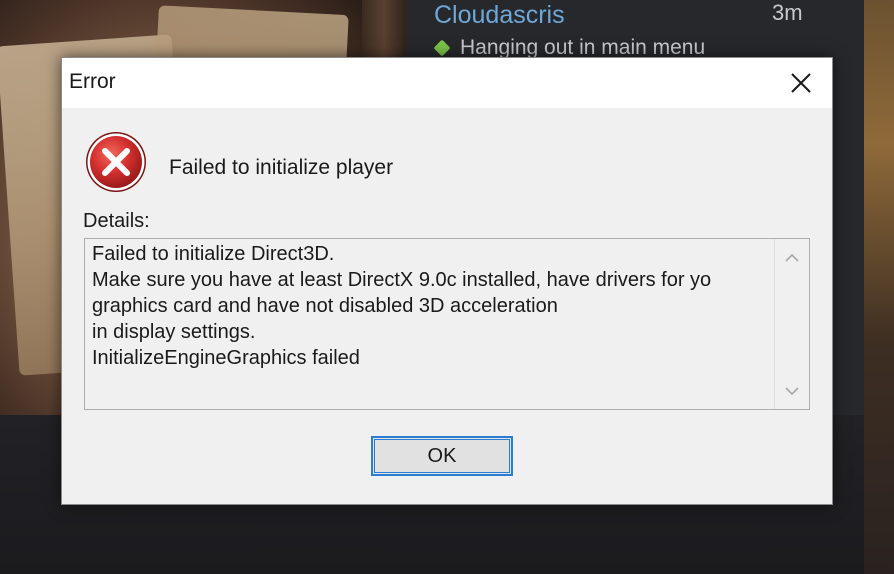  I want to click on scroll-down-button, so click(792, 391).